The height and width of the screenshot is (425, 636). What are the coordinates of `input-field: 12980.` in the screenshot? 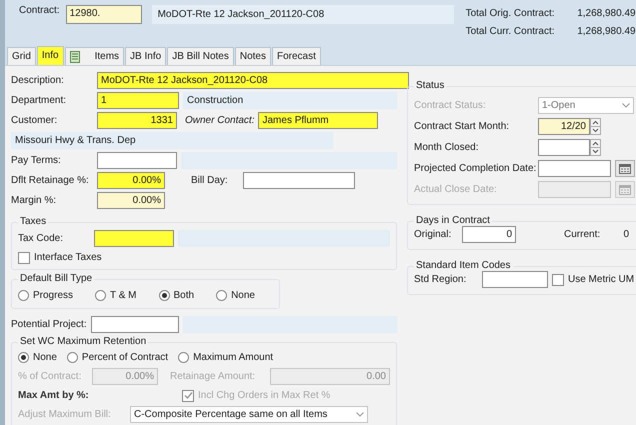 It's located at (104, 14).